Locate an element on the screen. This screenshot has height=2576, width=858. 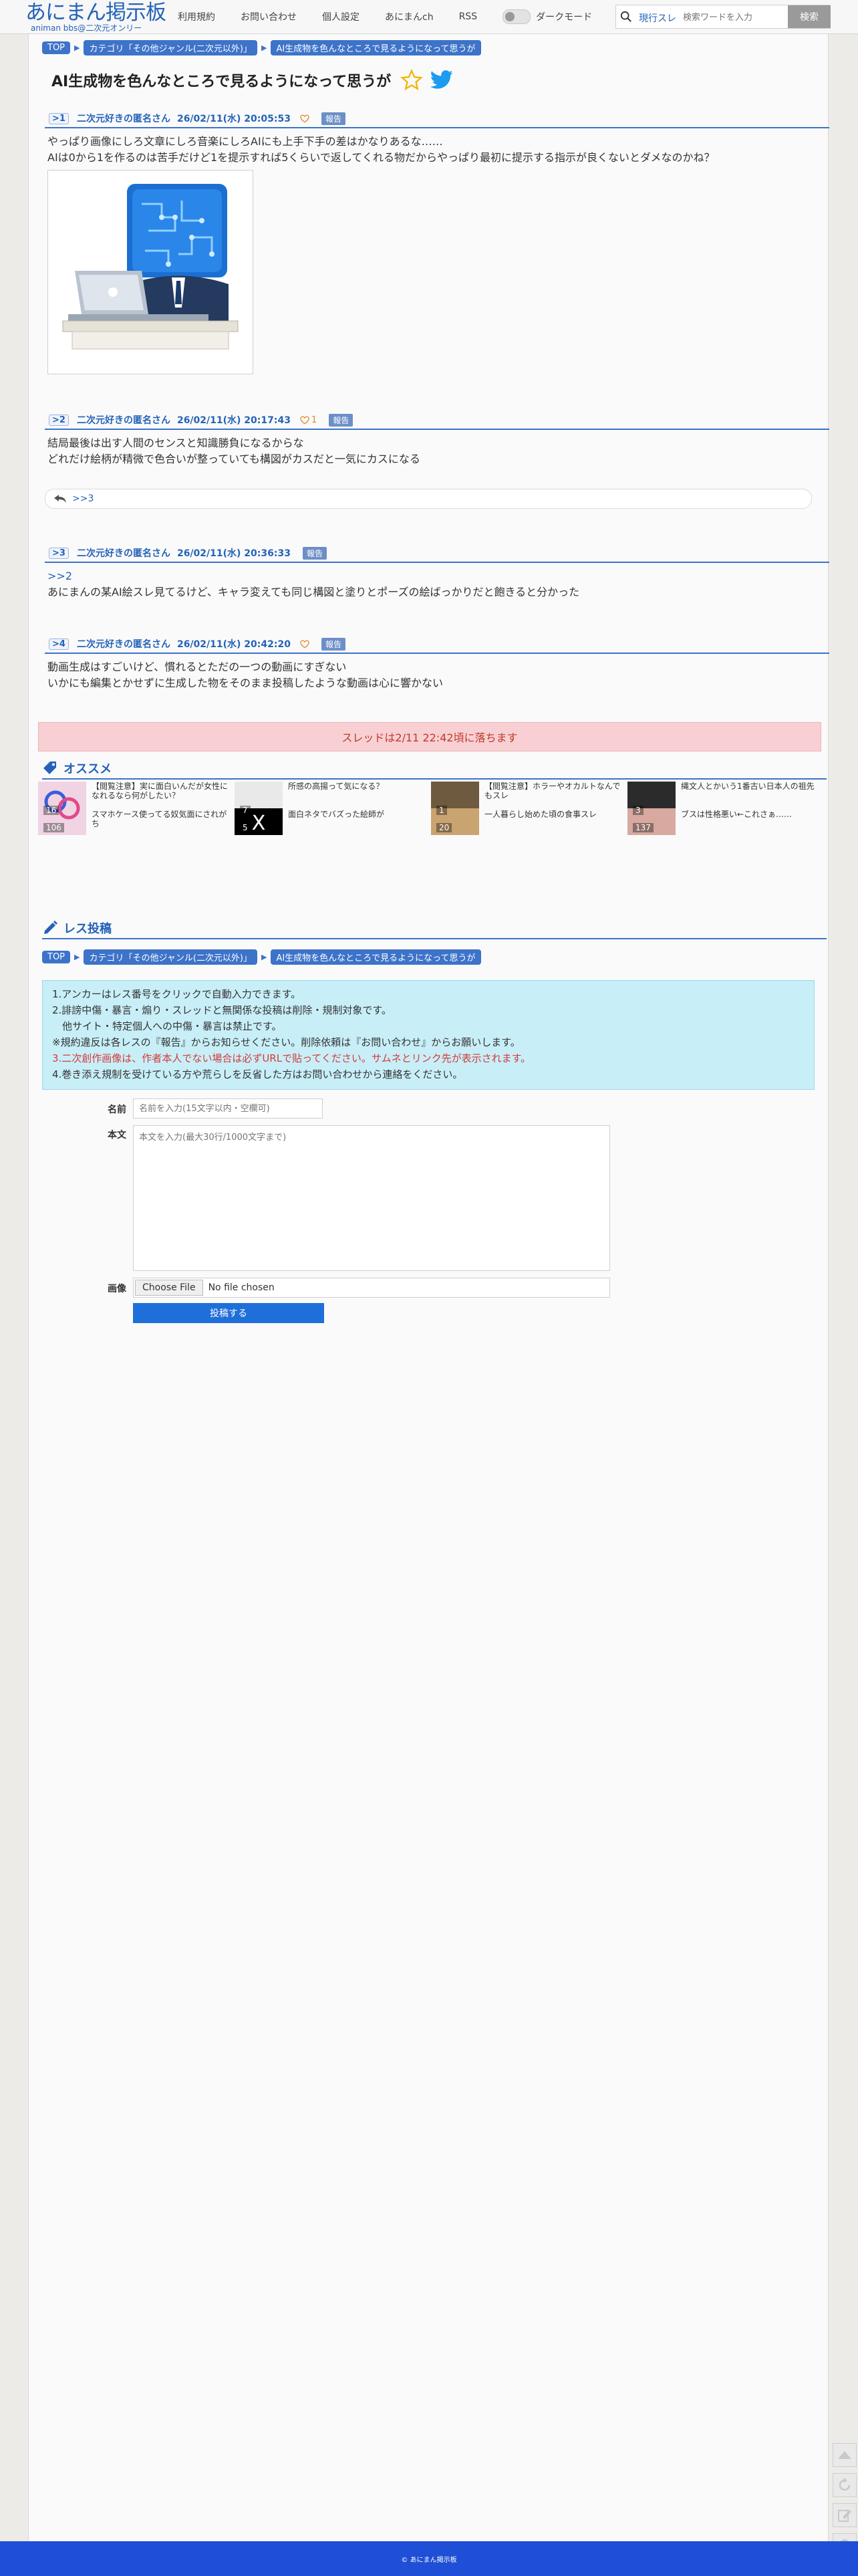
tag-icon is located at coordinates (50, 768).